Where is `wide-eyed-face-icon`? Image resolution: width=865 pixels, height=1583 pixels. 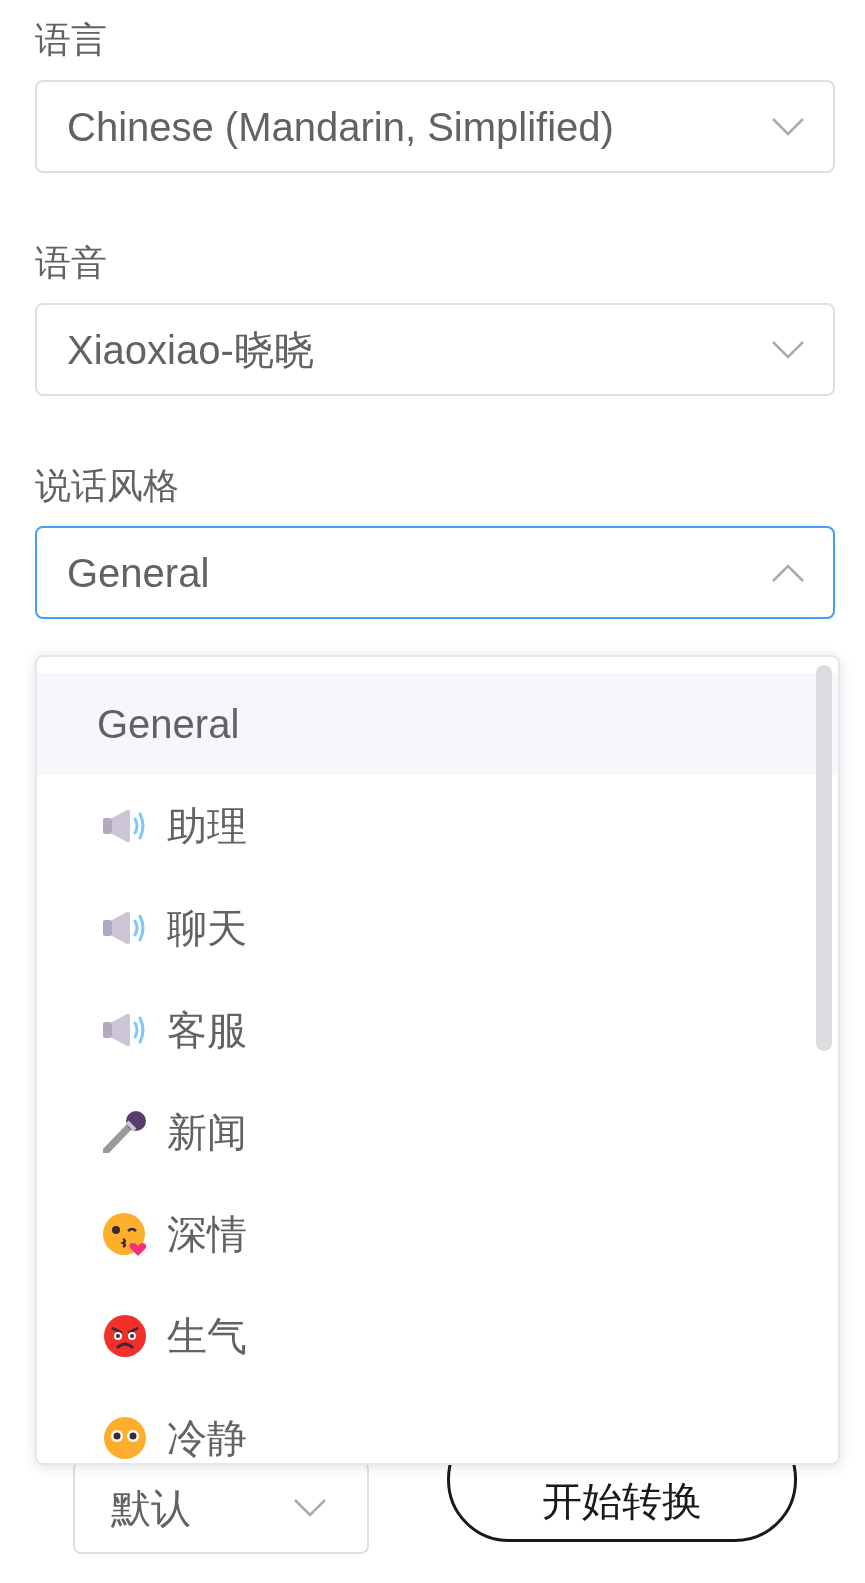 wide-eyed-face-icon is located at coordinates (125, 1438).